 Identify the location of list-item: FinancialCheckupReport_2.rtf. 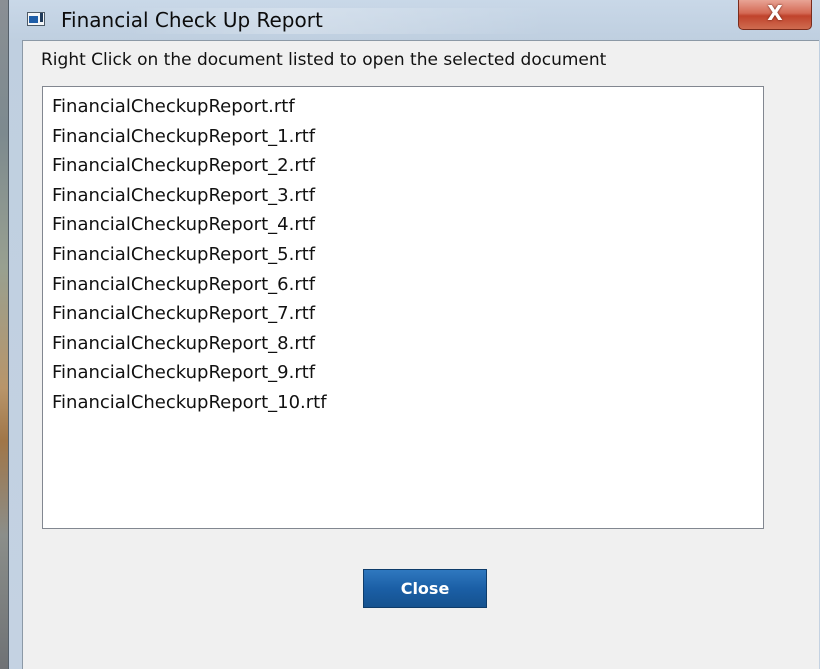
(403, 166).